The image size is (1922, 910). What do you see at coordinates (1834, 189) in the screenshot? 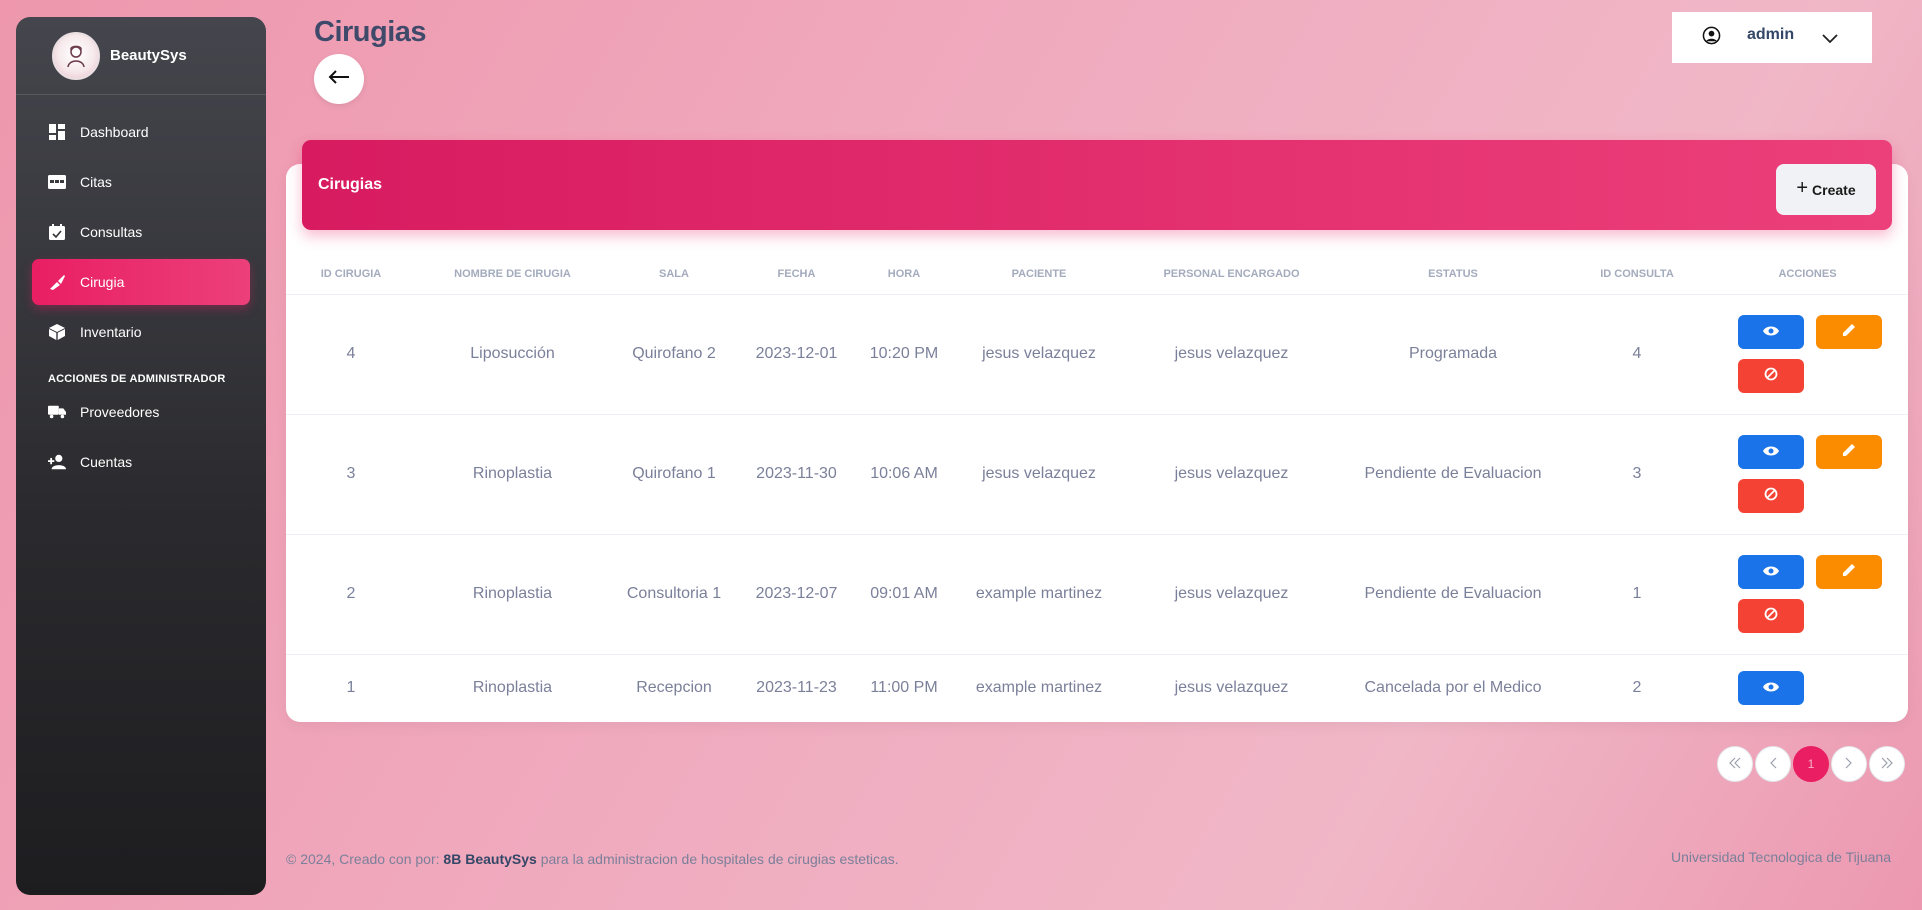
I see `create-label: Create` at bounding box center [1834, 189].